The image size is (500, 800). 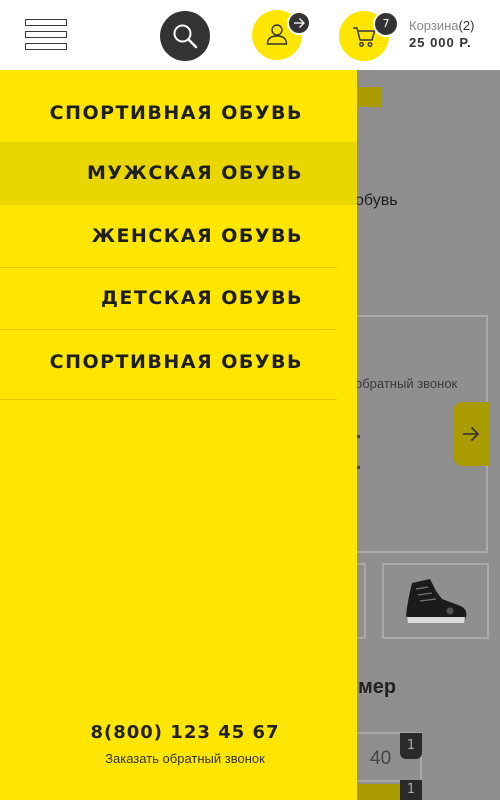 I want to click on cart-label-text: Корзина, so click(x=434, y=25).